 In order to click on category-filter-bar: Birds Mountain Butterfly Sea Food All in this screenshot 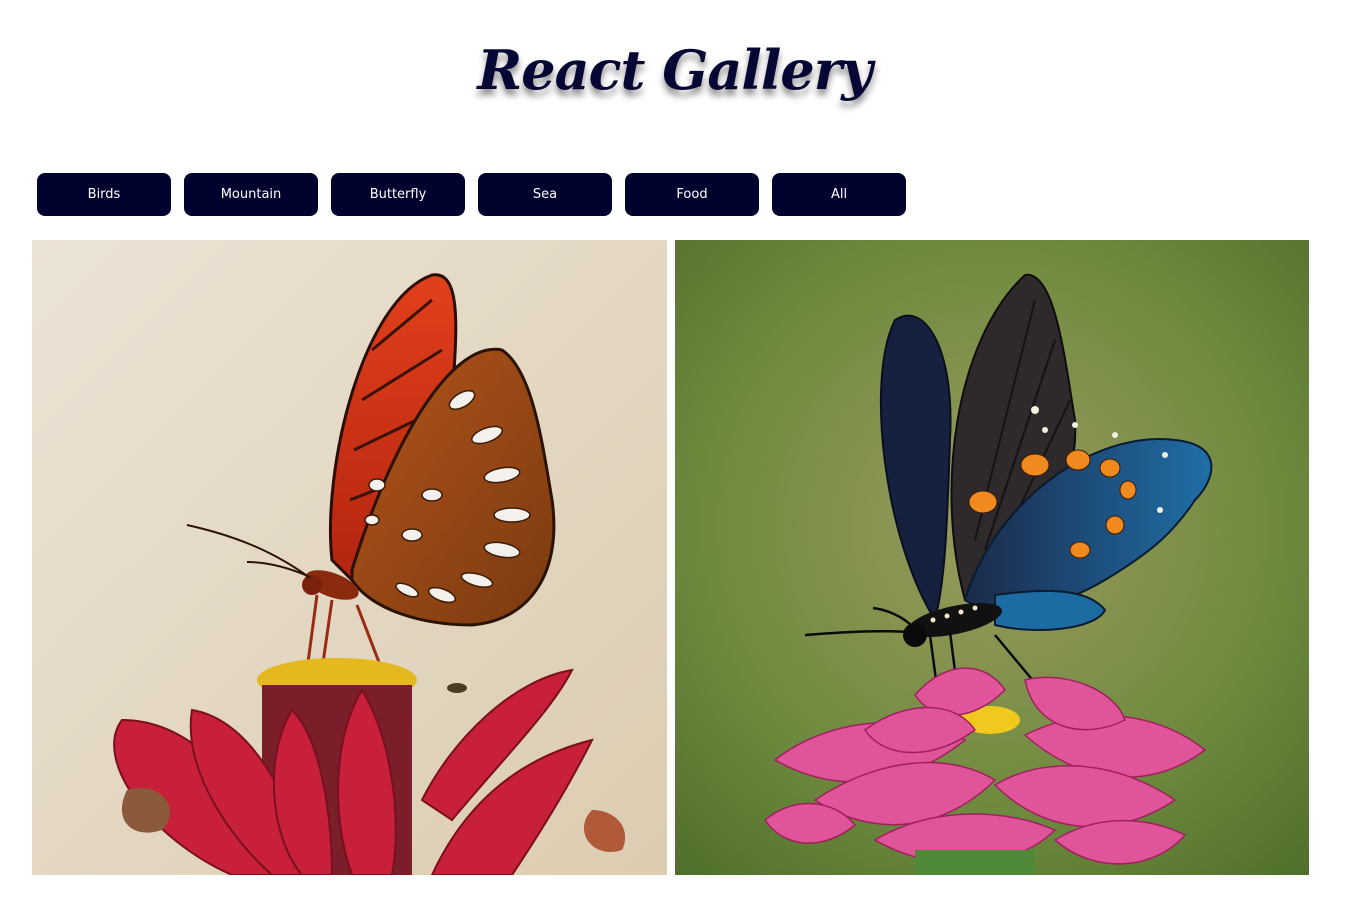, I will do `click(471, 194)`.